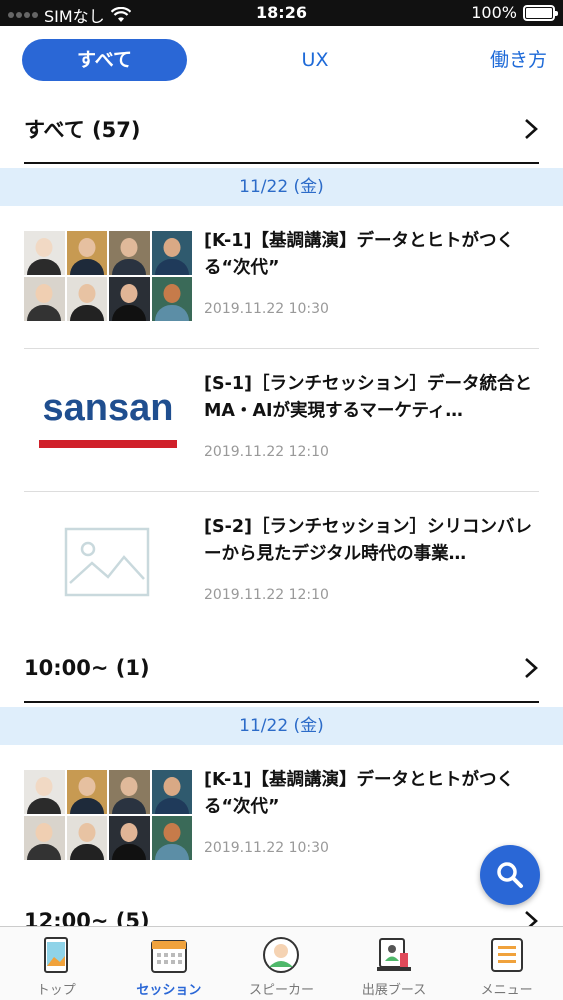 The width and height of the screenshot is (563, 1000). Describe the element at coordinates (281, 907) in the screenshot. I see `section-header-1200: 12:00~ (5)` at that location.